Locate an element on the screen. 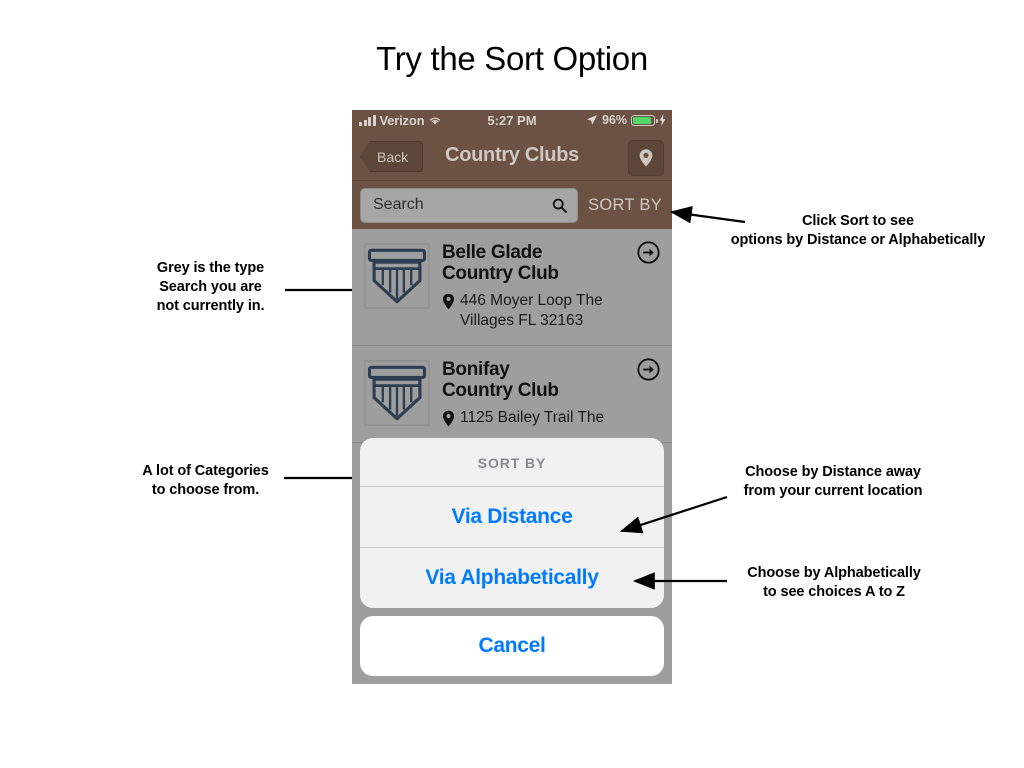 This screenshot has width=1024, height=768. club-address-text: 1125 Bailey Trail The is located at coordinates (532, 418).